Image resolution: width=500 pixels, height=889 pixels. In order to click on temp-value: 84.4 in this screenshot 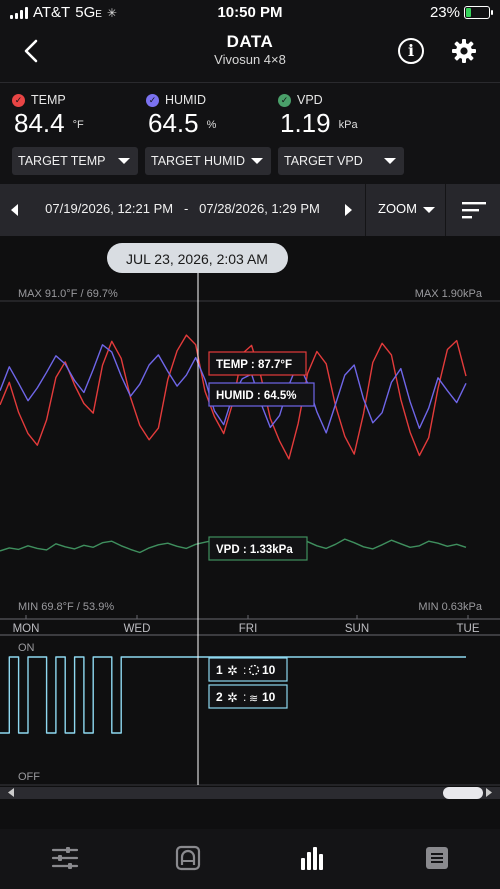, I will do `click(39, 123)`.